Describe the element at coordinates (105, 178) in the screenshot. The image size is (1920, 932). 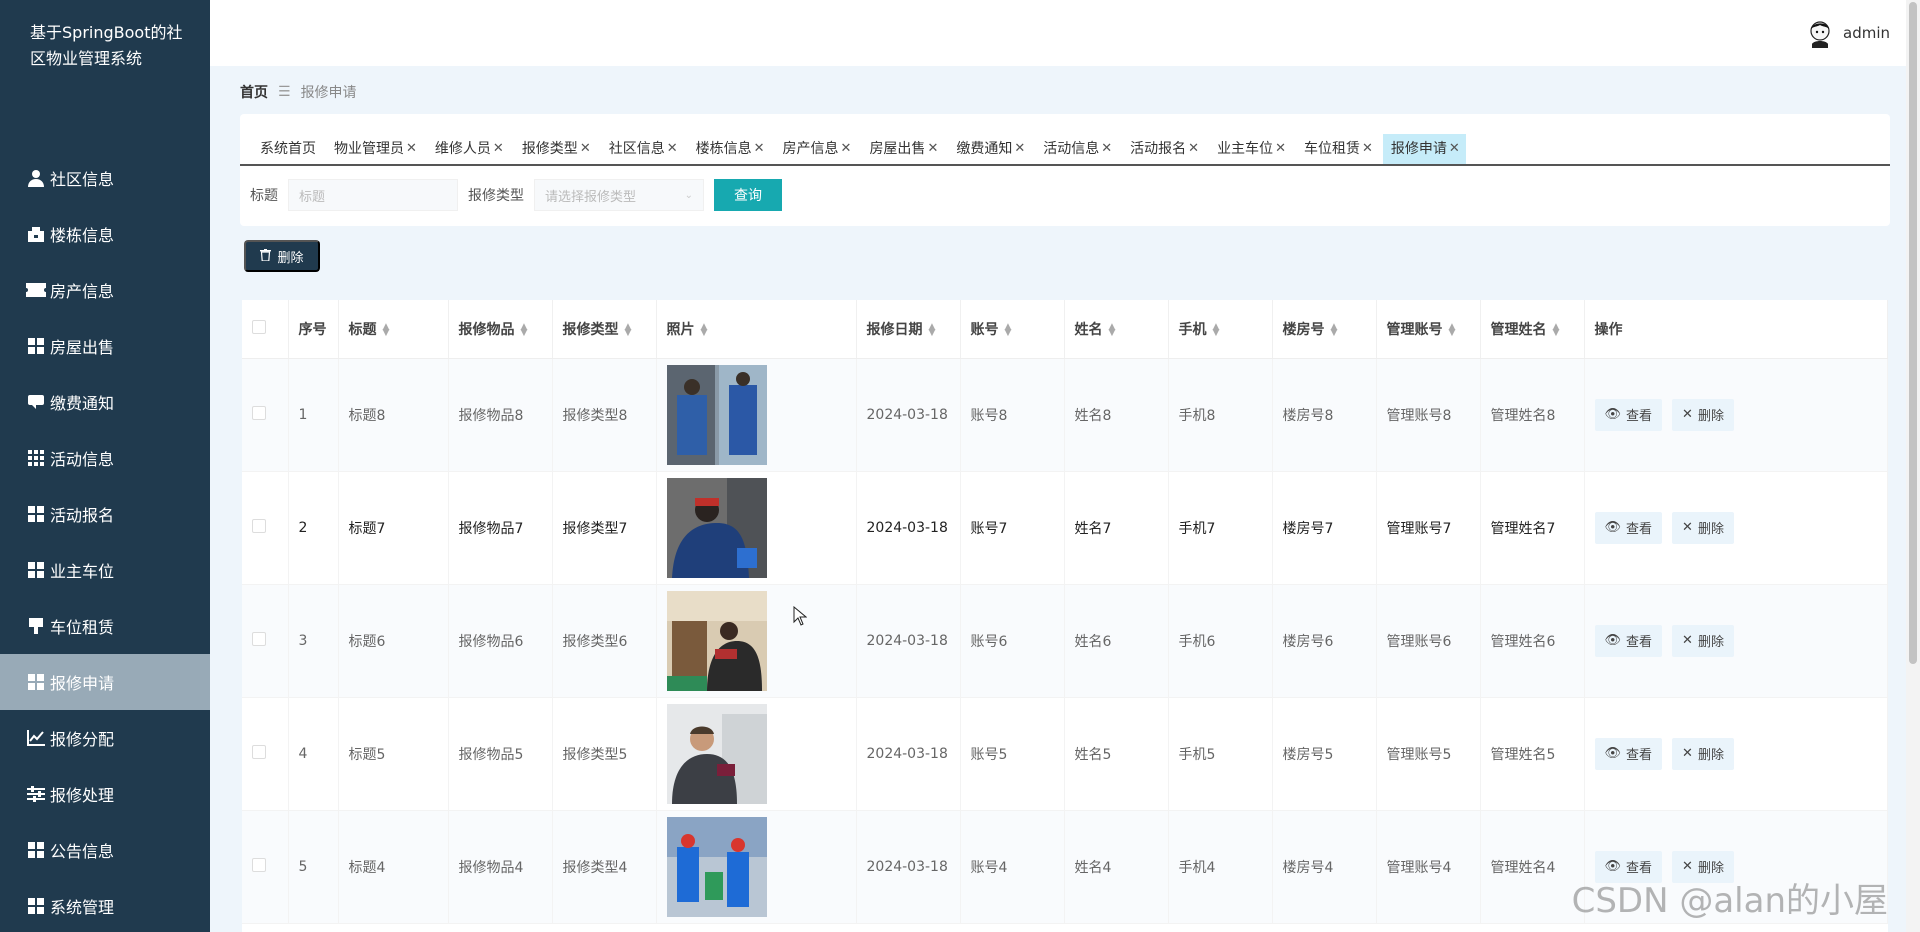
I see `sidebar-item-community: 社区信息` at that location.